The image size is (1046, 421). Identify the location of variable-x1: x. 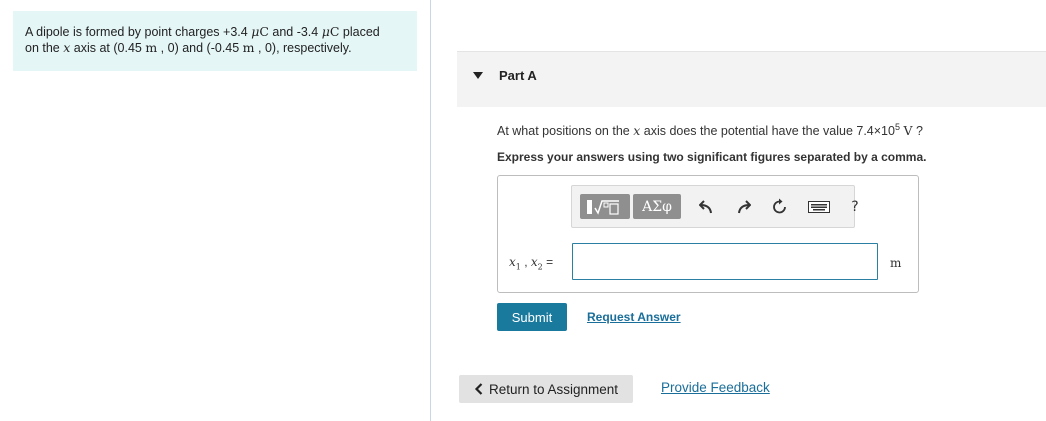
(512, 262).